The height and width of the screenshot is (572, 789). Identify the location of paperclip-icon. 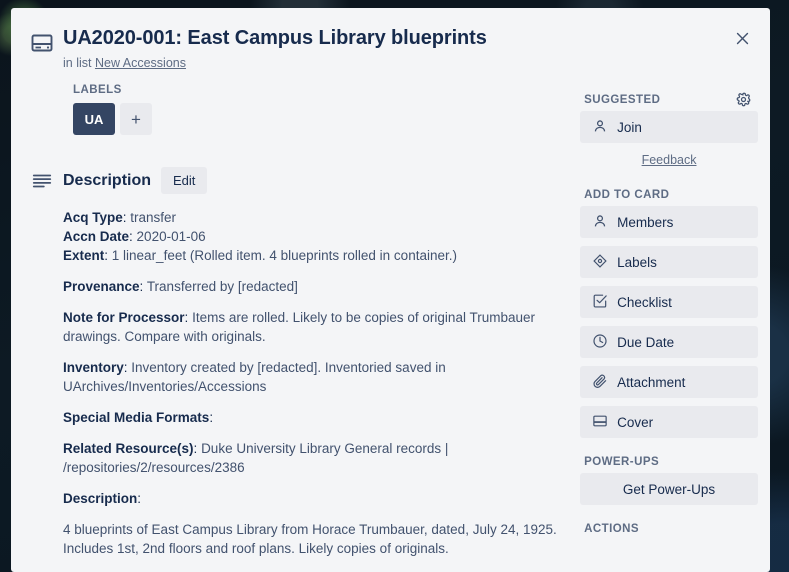
(600, 382).